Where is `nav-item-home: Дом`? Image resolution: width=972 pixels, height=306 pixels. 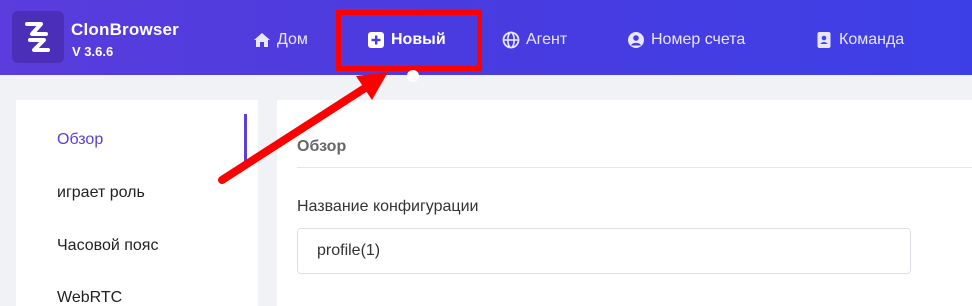 nav-item-home: Дом is located at coordinates (280, 40).